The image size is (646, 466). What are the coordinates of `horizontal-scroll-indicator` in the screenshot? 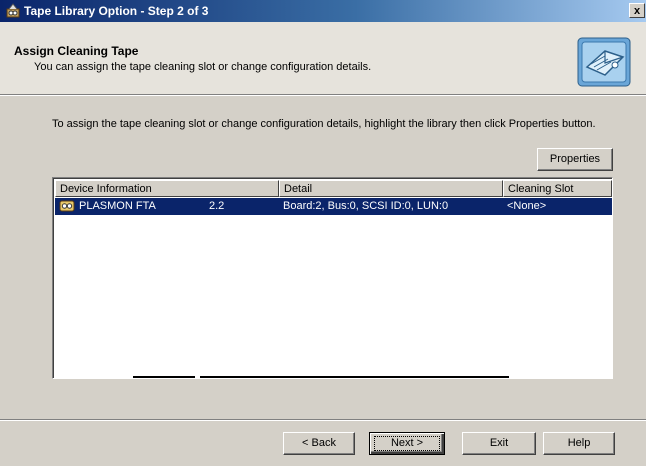 It's located at (333, 377).